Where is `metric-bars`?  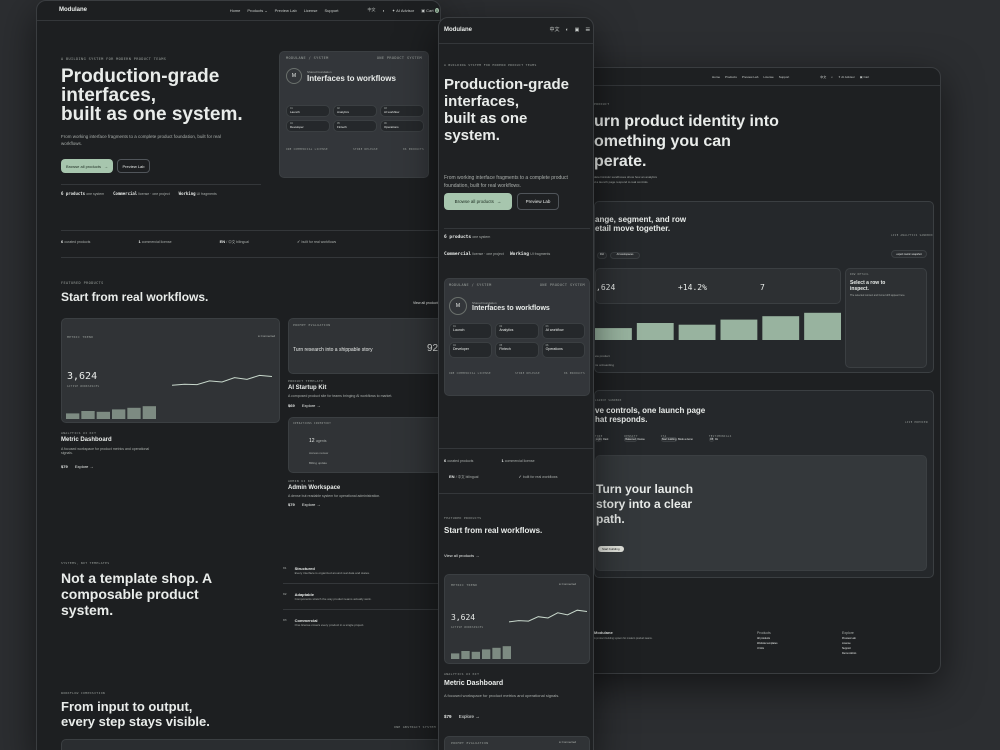 metric-bars is located at coordinates (111, 412).